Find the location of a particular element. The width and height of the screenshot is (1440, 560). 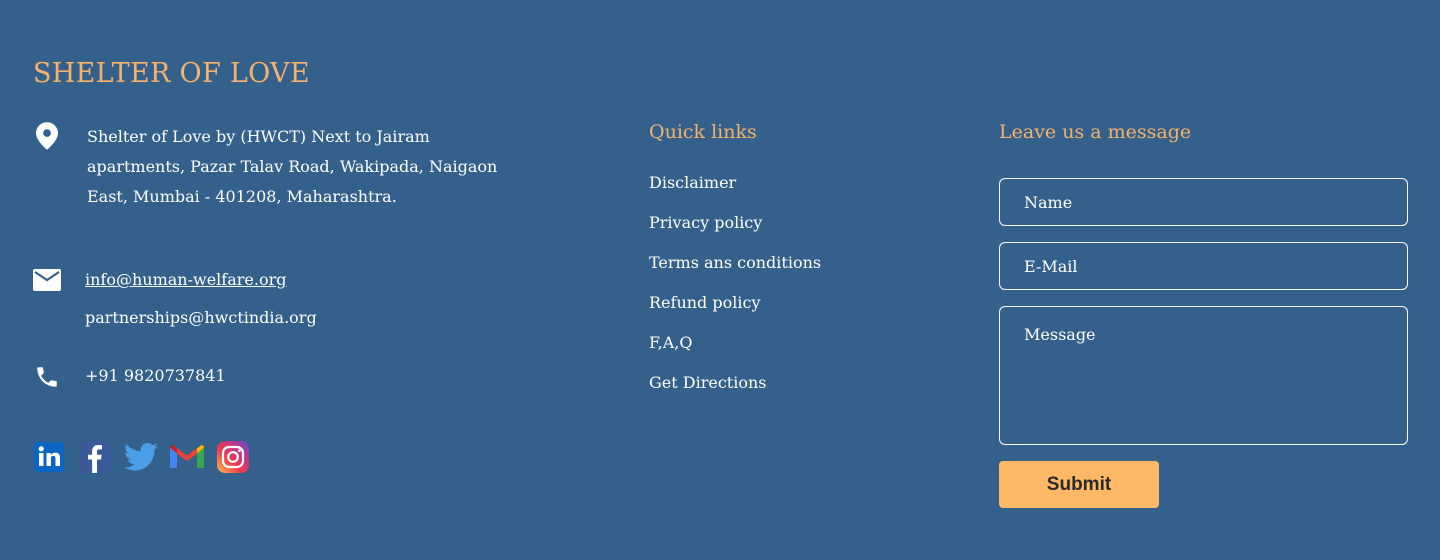

location-pin-icon is located at coordinates (47, 136).